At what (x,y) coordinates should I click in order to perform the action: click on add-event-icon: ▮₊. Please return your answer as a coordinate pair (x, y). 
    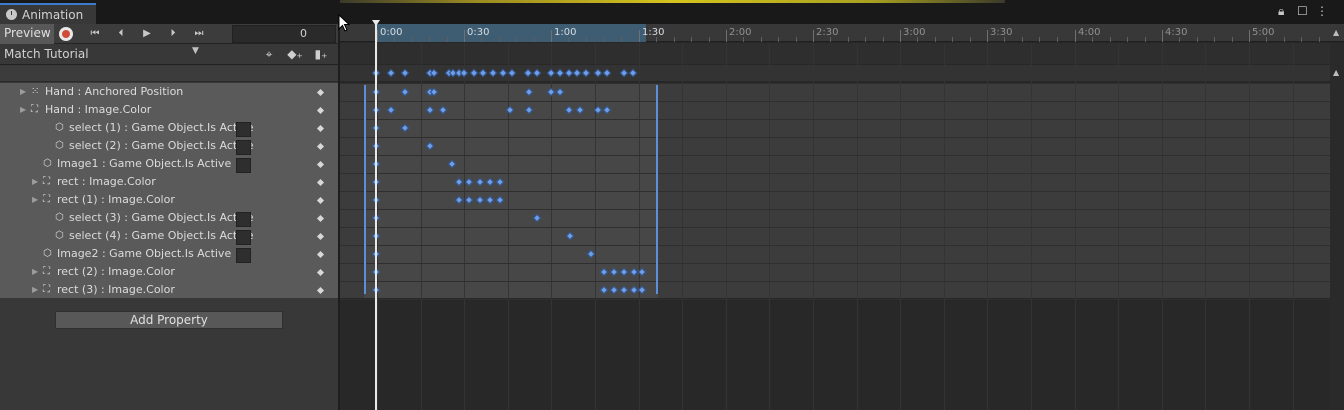
    Looking at the image, I should click on (321, 55).